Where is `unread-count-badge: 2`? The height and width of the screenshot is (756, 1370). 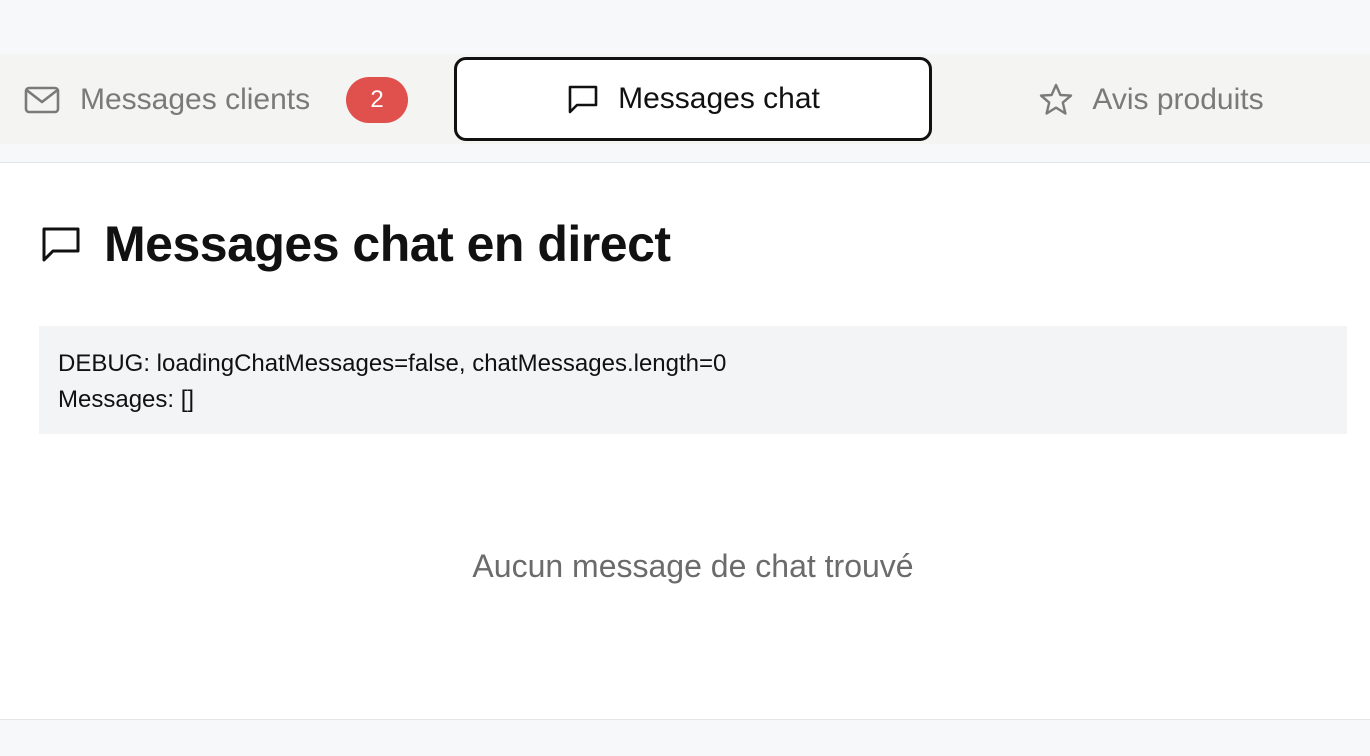 unread-count-badge: 2 is located at coordinates (377, 100).